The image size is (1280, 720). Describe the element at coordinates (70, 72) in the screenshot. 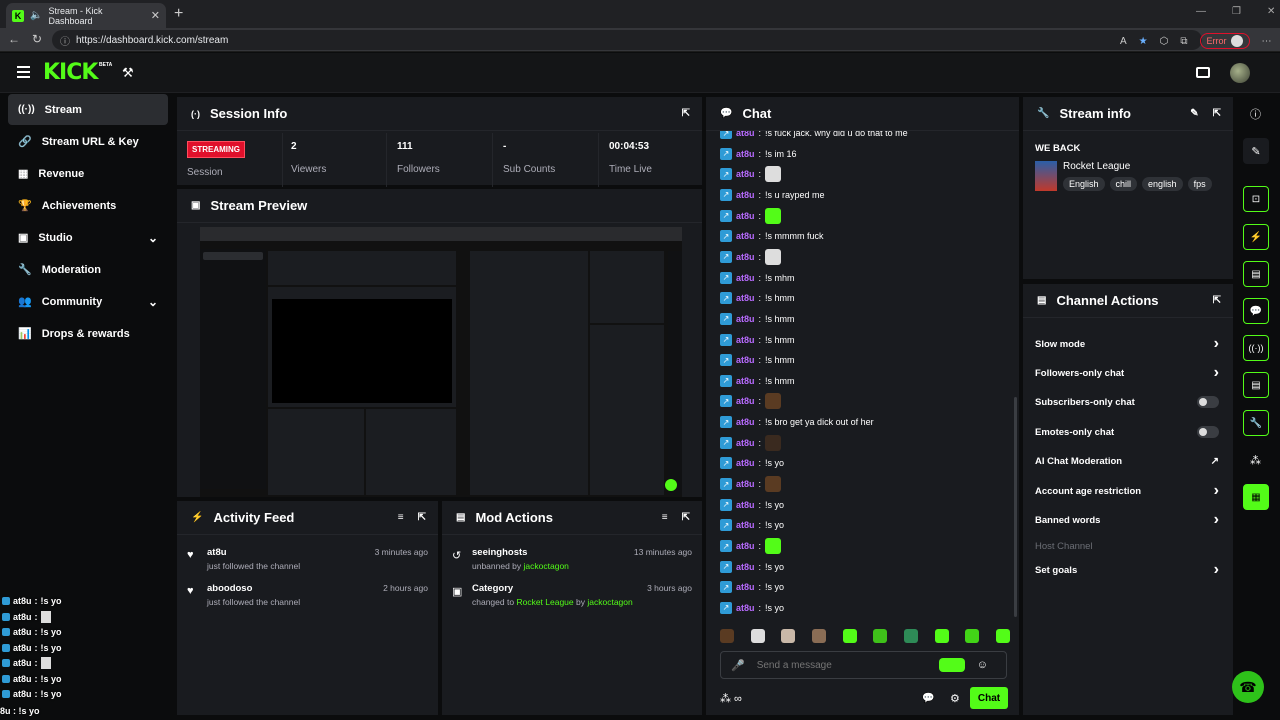

I see `kick-logo: KICK` at that location.